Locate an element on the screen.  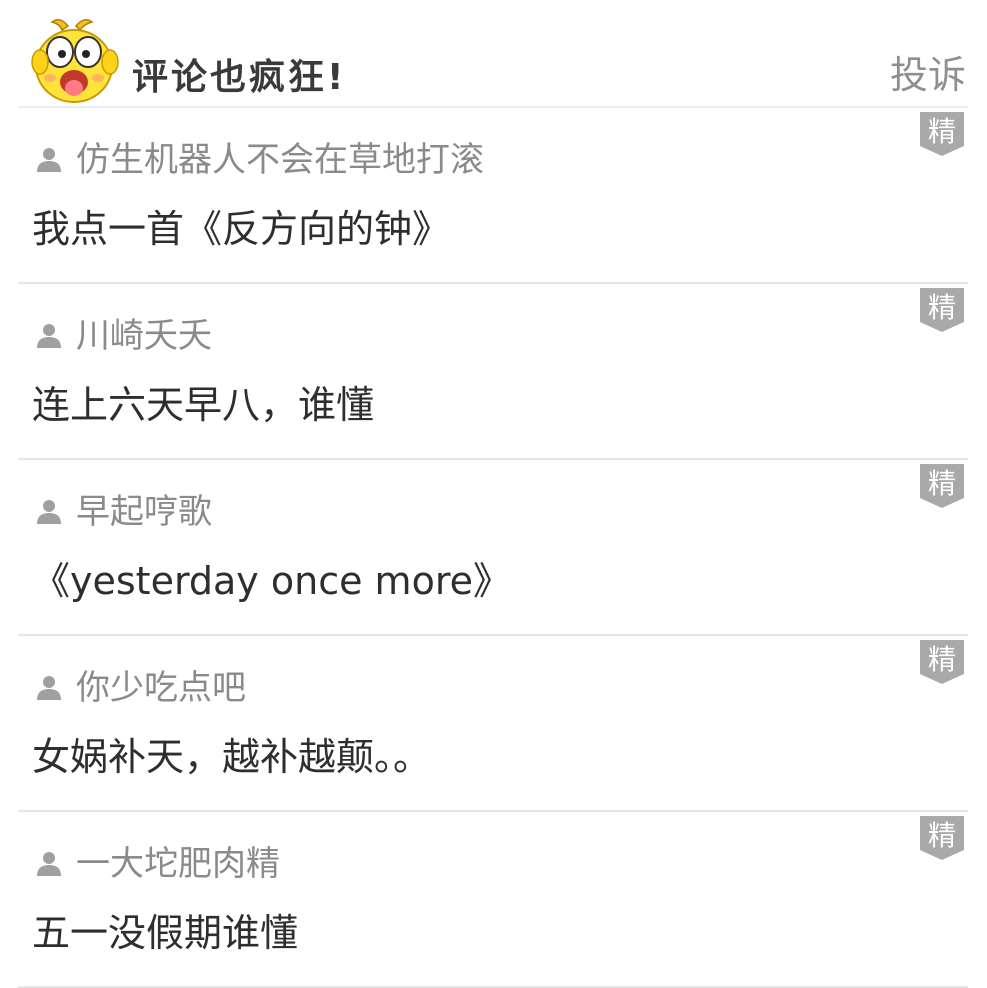
yellow-chick-mascot-icon is located at coordinates (76, 61).